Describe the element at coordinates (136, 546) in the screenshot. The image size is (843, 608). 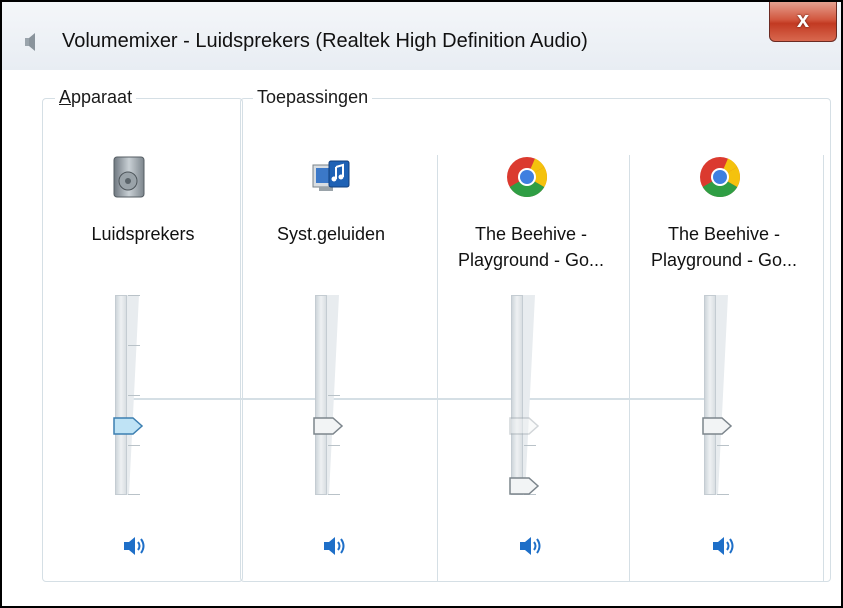
I see `device-mute-speaker-icon` at that location.